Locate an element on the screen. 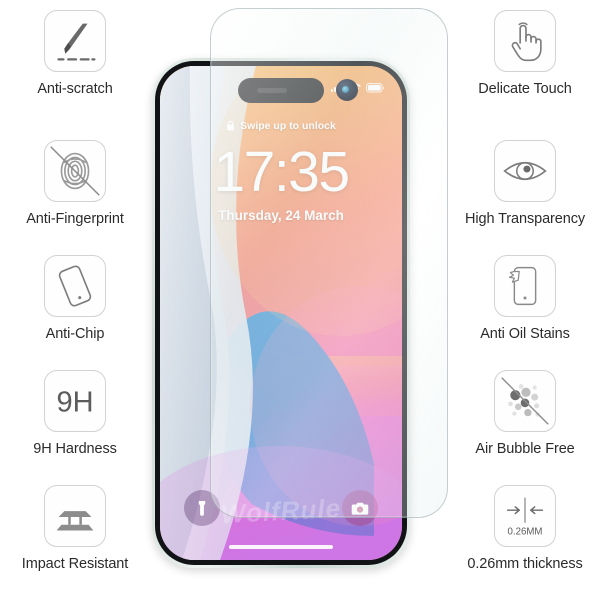  camera-icon is located at coordinates (360, 508).